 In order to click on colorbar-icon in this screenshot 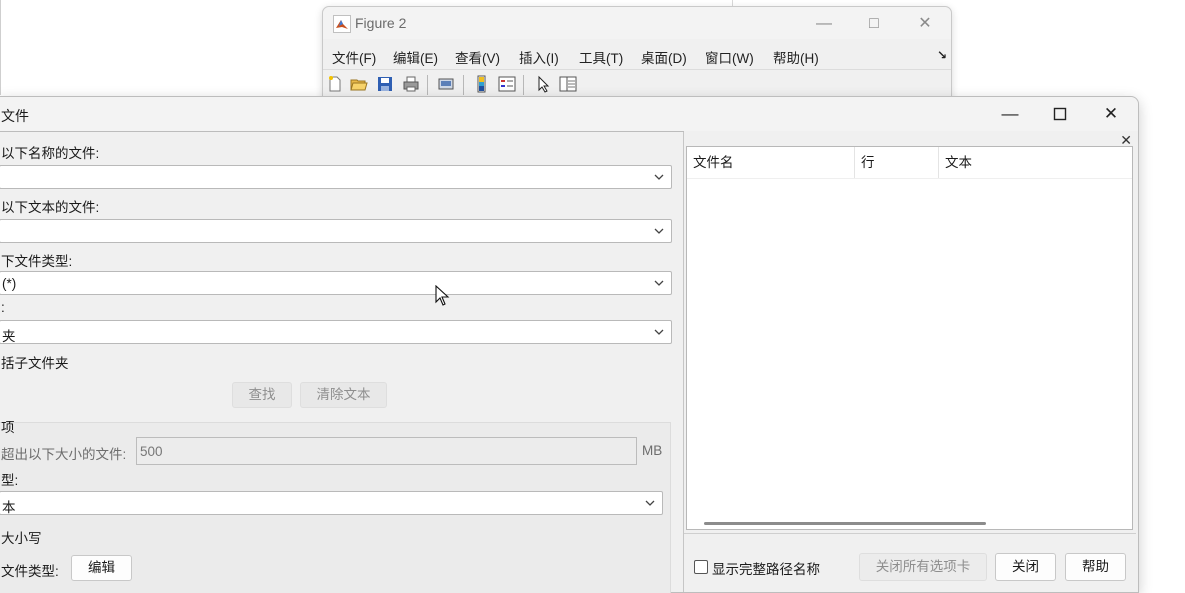, I will do `click(482, 84)`.